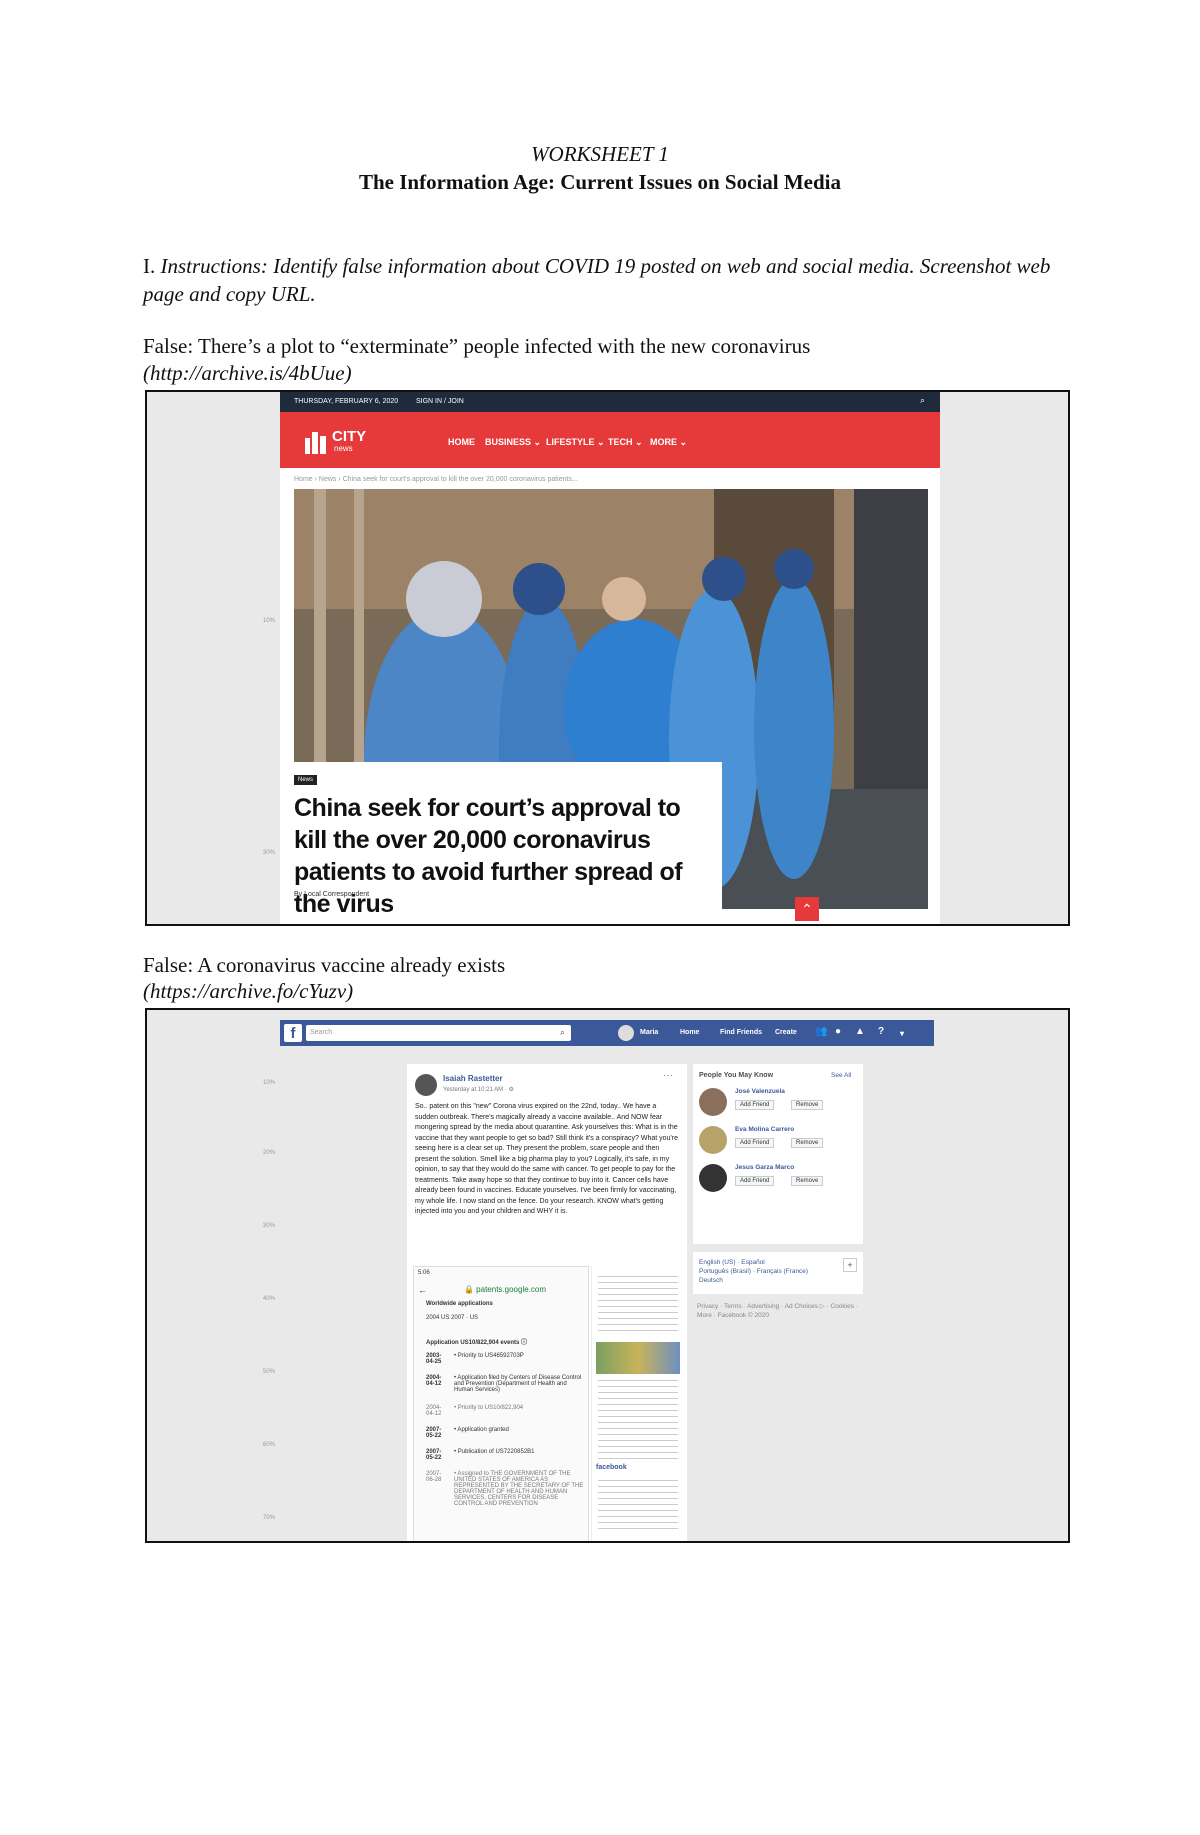  I want to click on strip-facebook-label: facebook, so click(611, 1467).